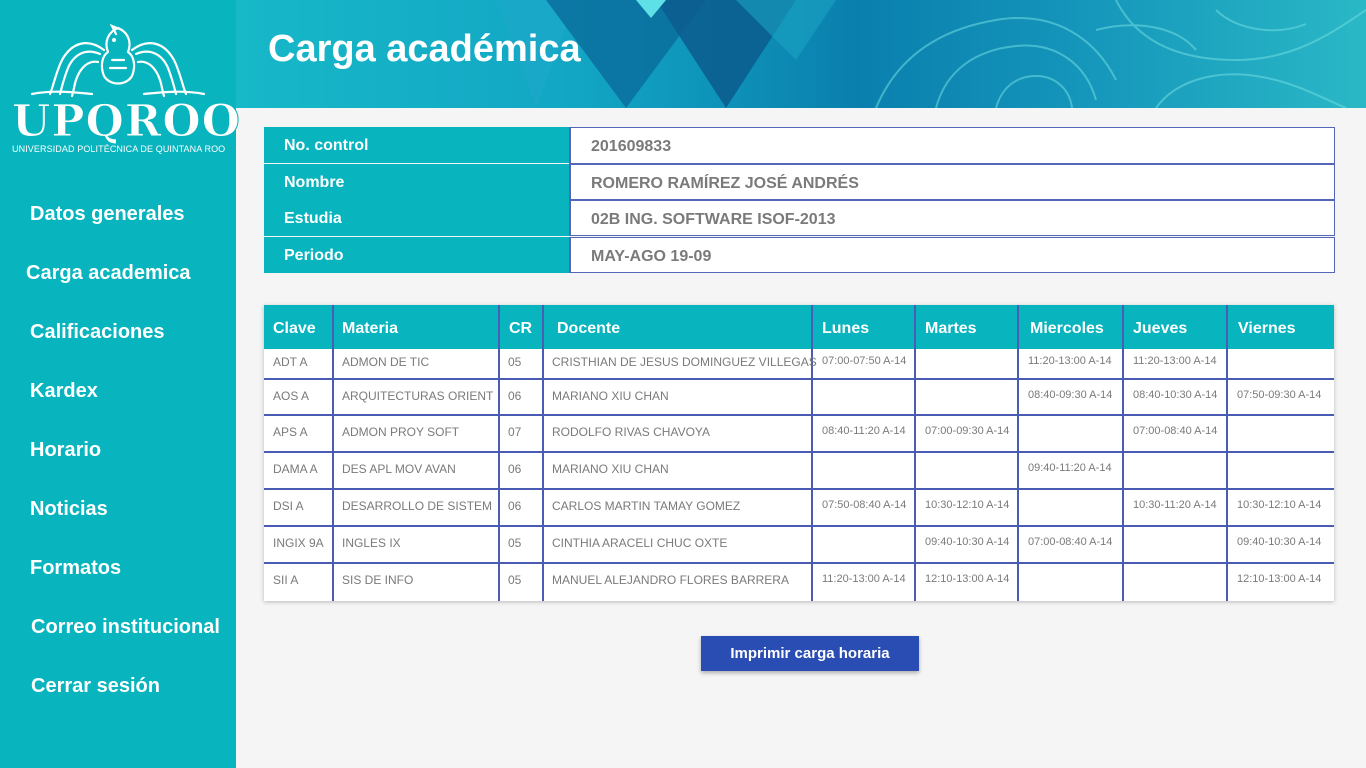 This screenshot has width=1366, height=768. What do you see at coordinates (401, 432) in the screenshot?
I see `cell-materia: ADMON PROY SOFT` at bounding box center [401, 432].